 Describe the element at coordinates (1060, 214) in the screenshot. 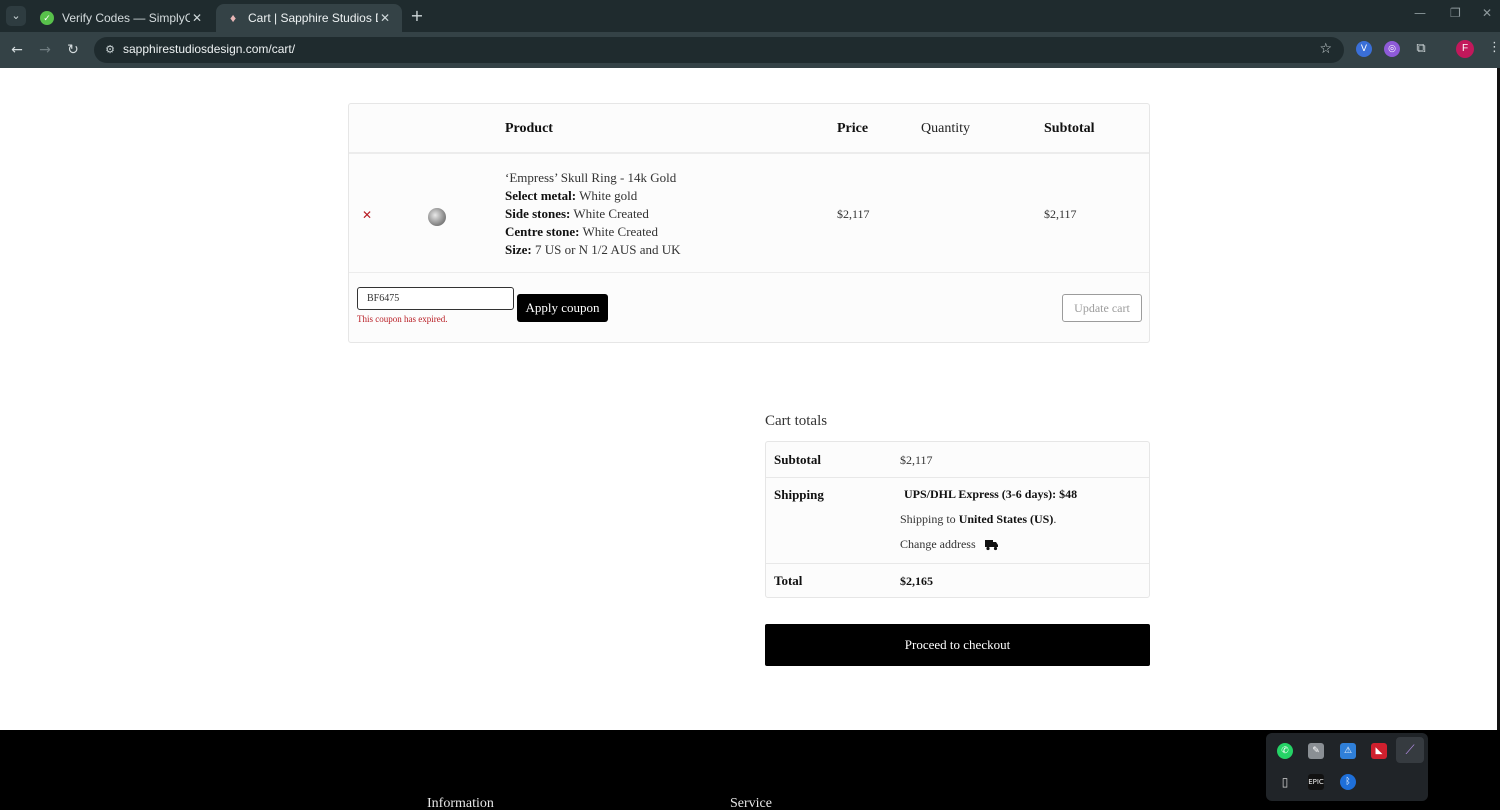

I see `item-subtotal: $2,117` at that location.